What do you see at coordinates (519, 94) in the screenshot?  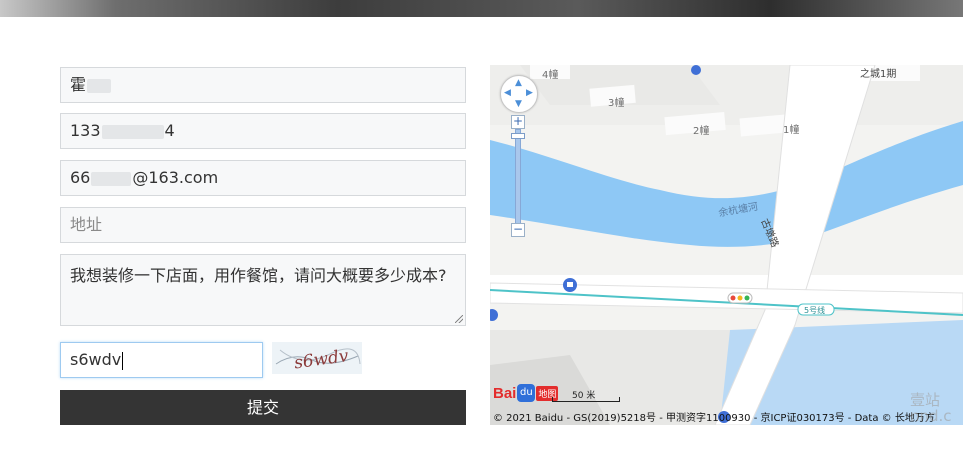 I see `map-pan-control: ▲ ▼ ◀ ▶` at bounding box center [519, 94].